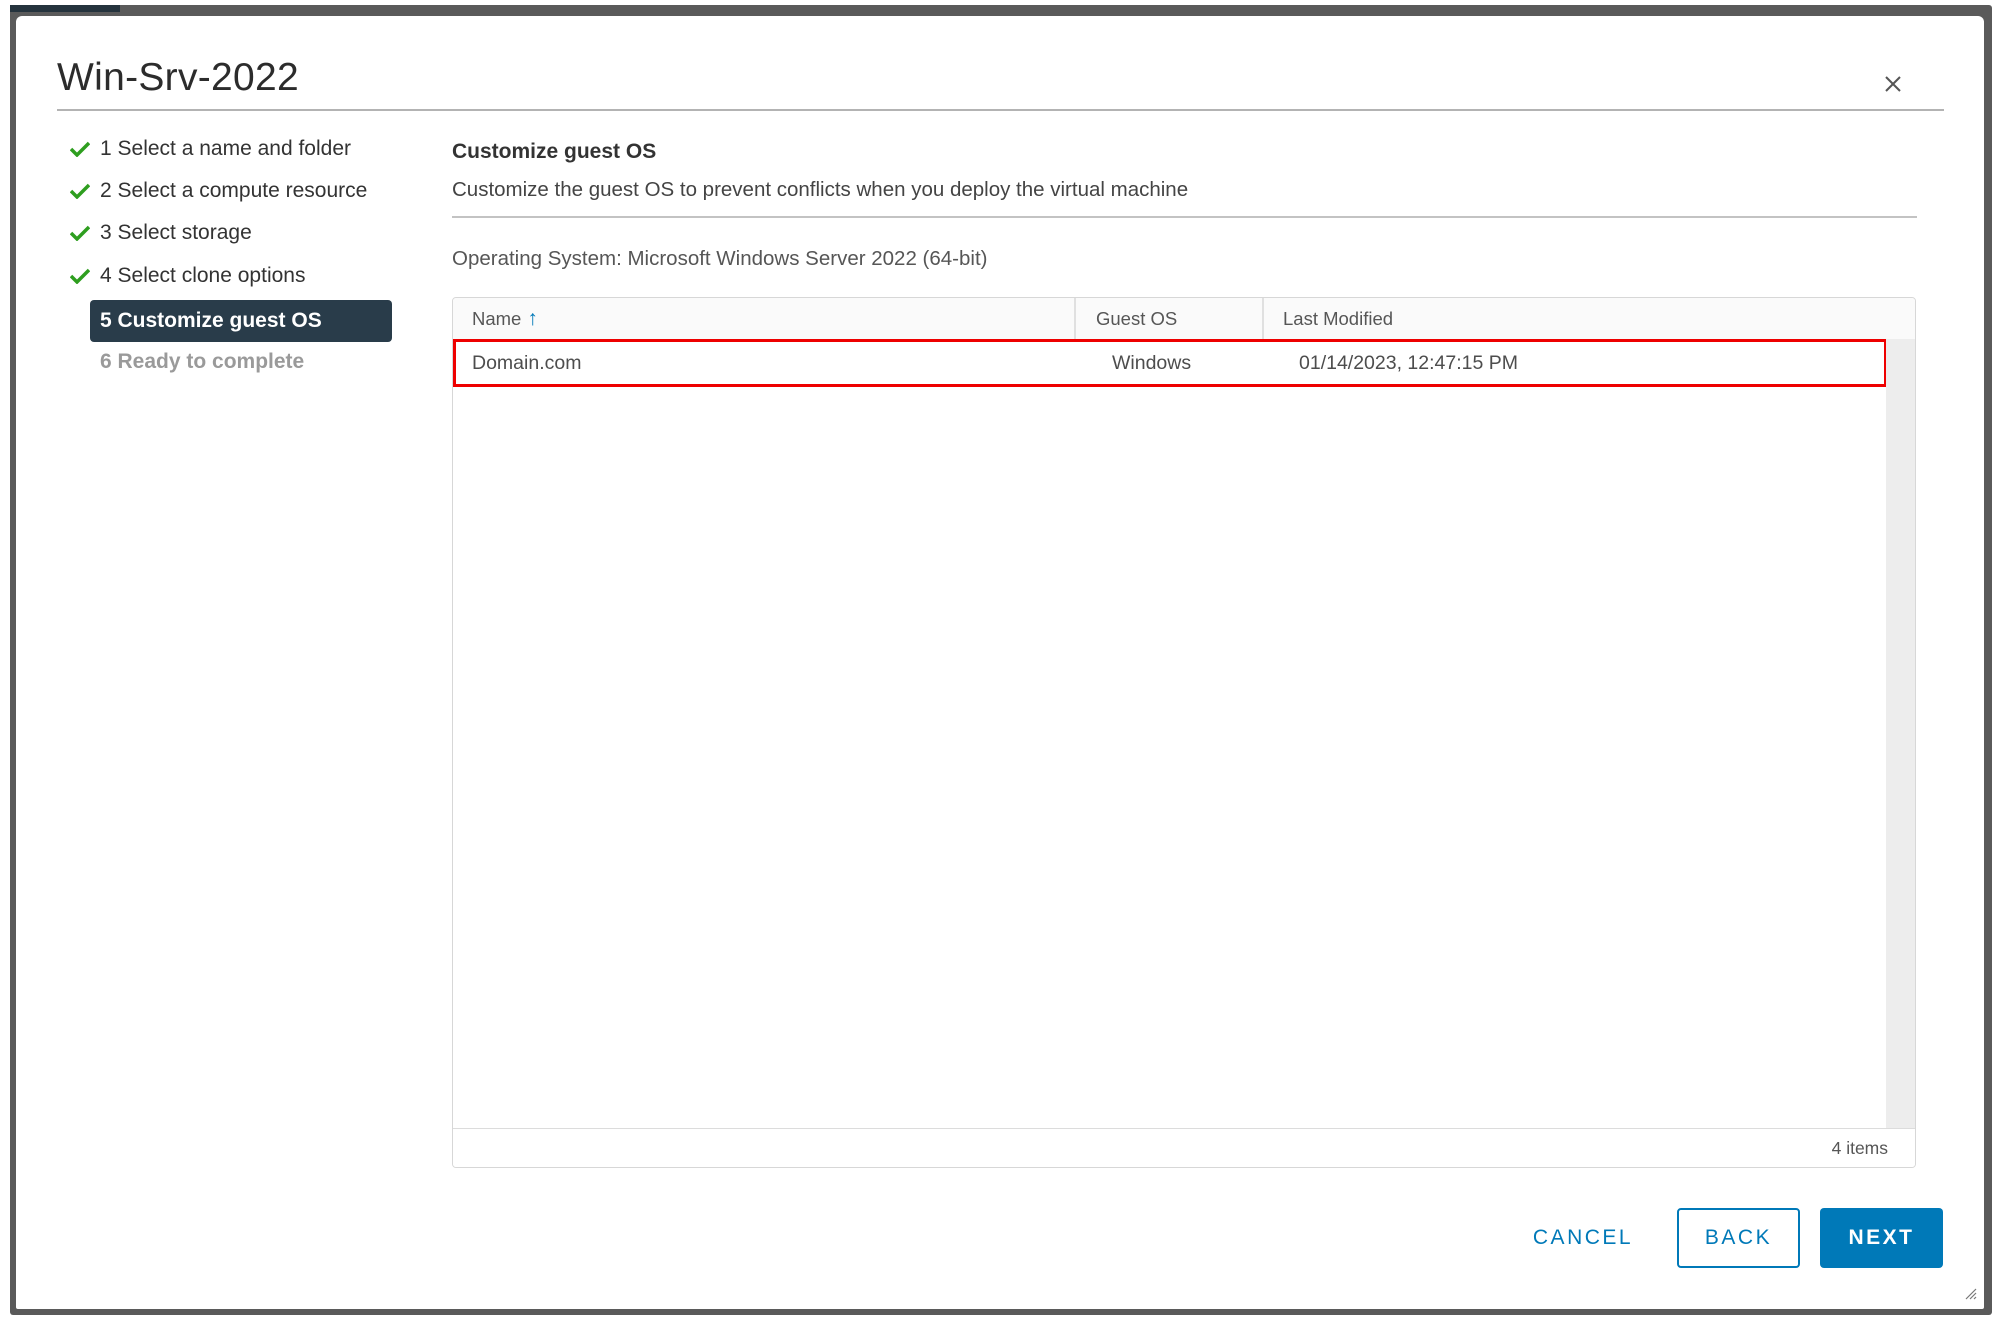  I want to click on title-divider, so click(1000, 110).